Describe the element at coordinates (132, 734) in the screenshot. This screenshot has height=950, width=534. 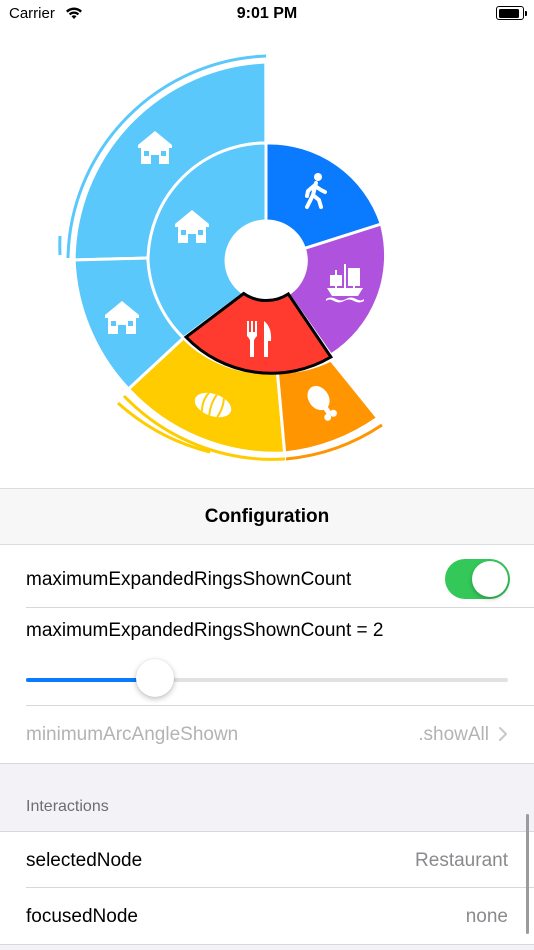
I see `min-arc-angle-label: minimumArcAngleShown` at that location.